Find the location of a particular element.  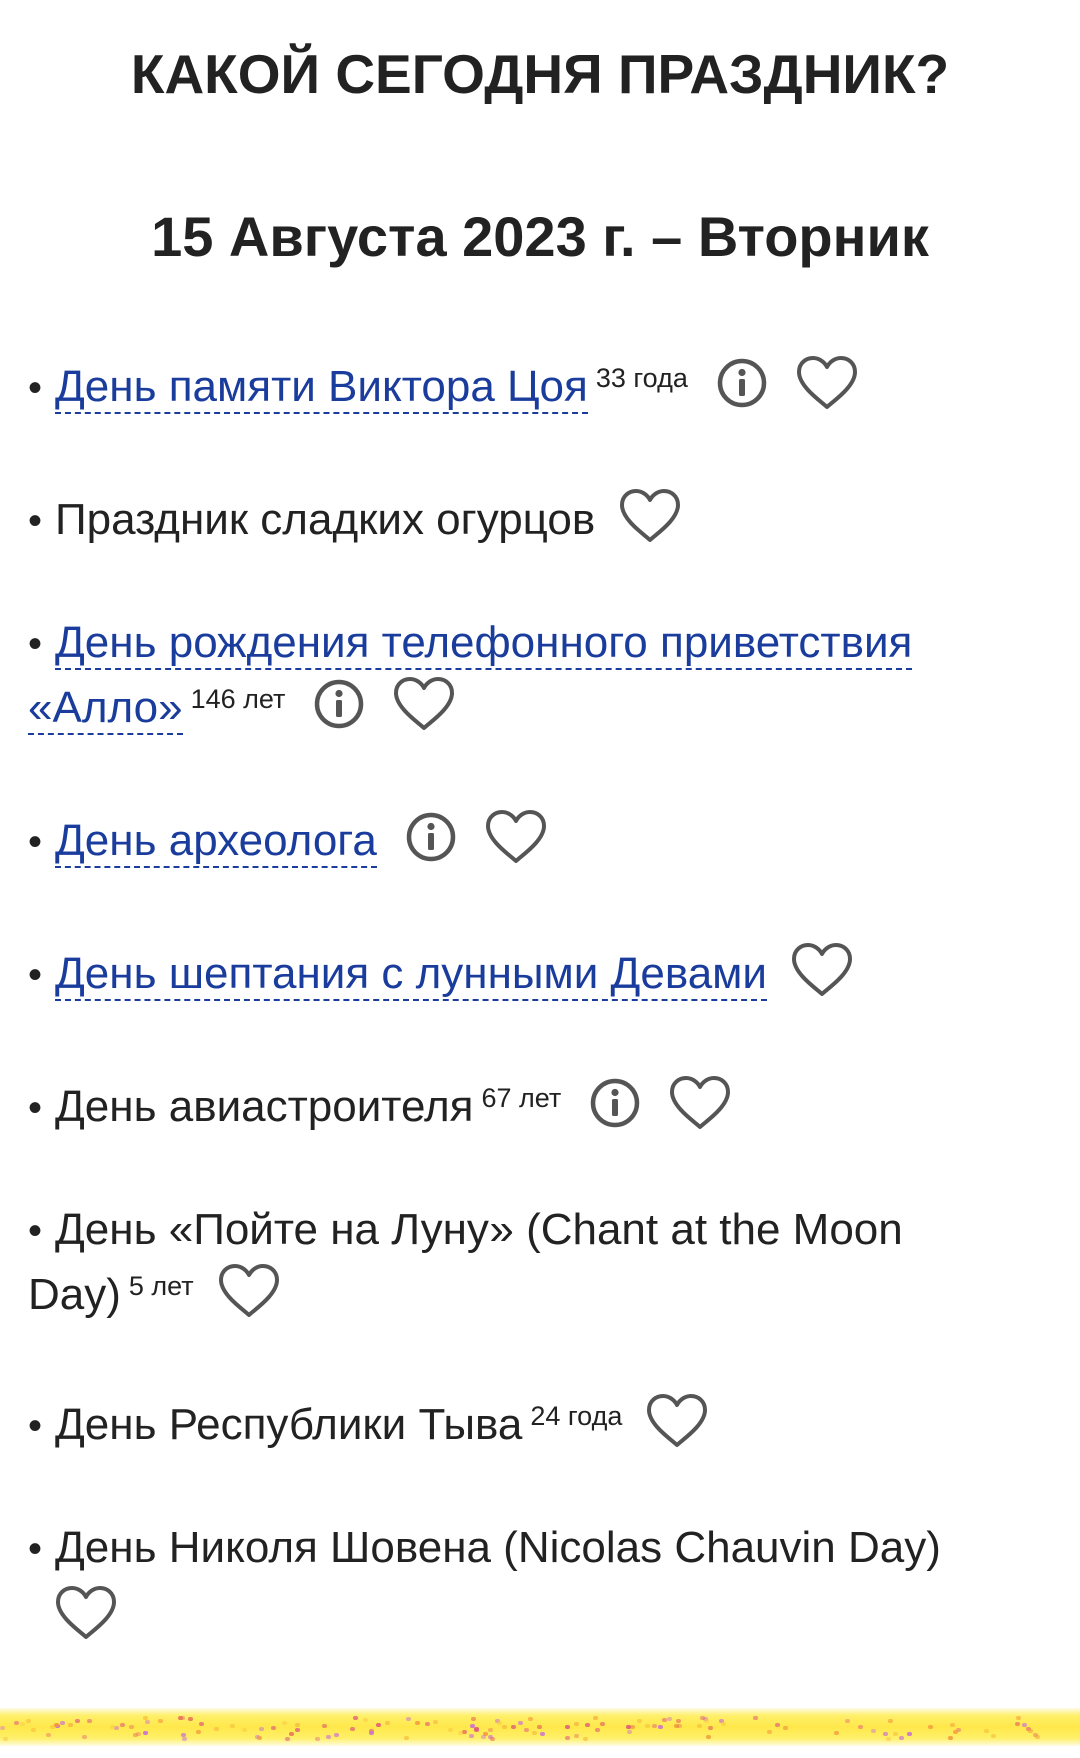

holiday-title: День «Пойте на Луну» (Chant at the Moon is located at coordinates (479, 1229).